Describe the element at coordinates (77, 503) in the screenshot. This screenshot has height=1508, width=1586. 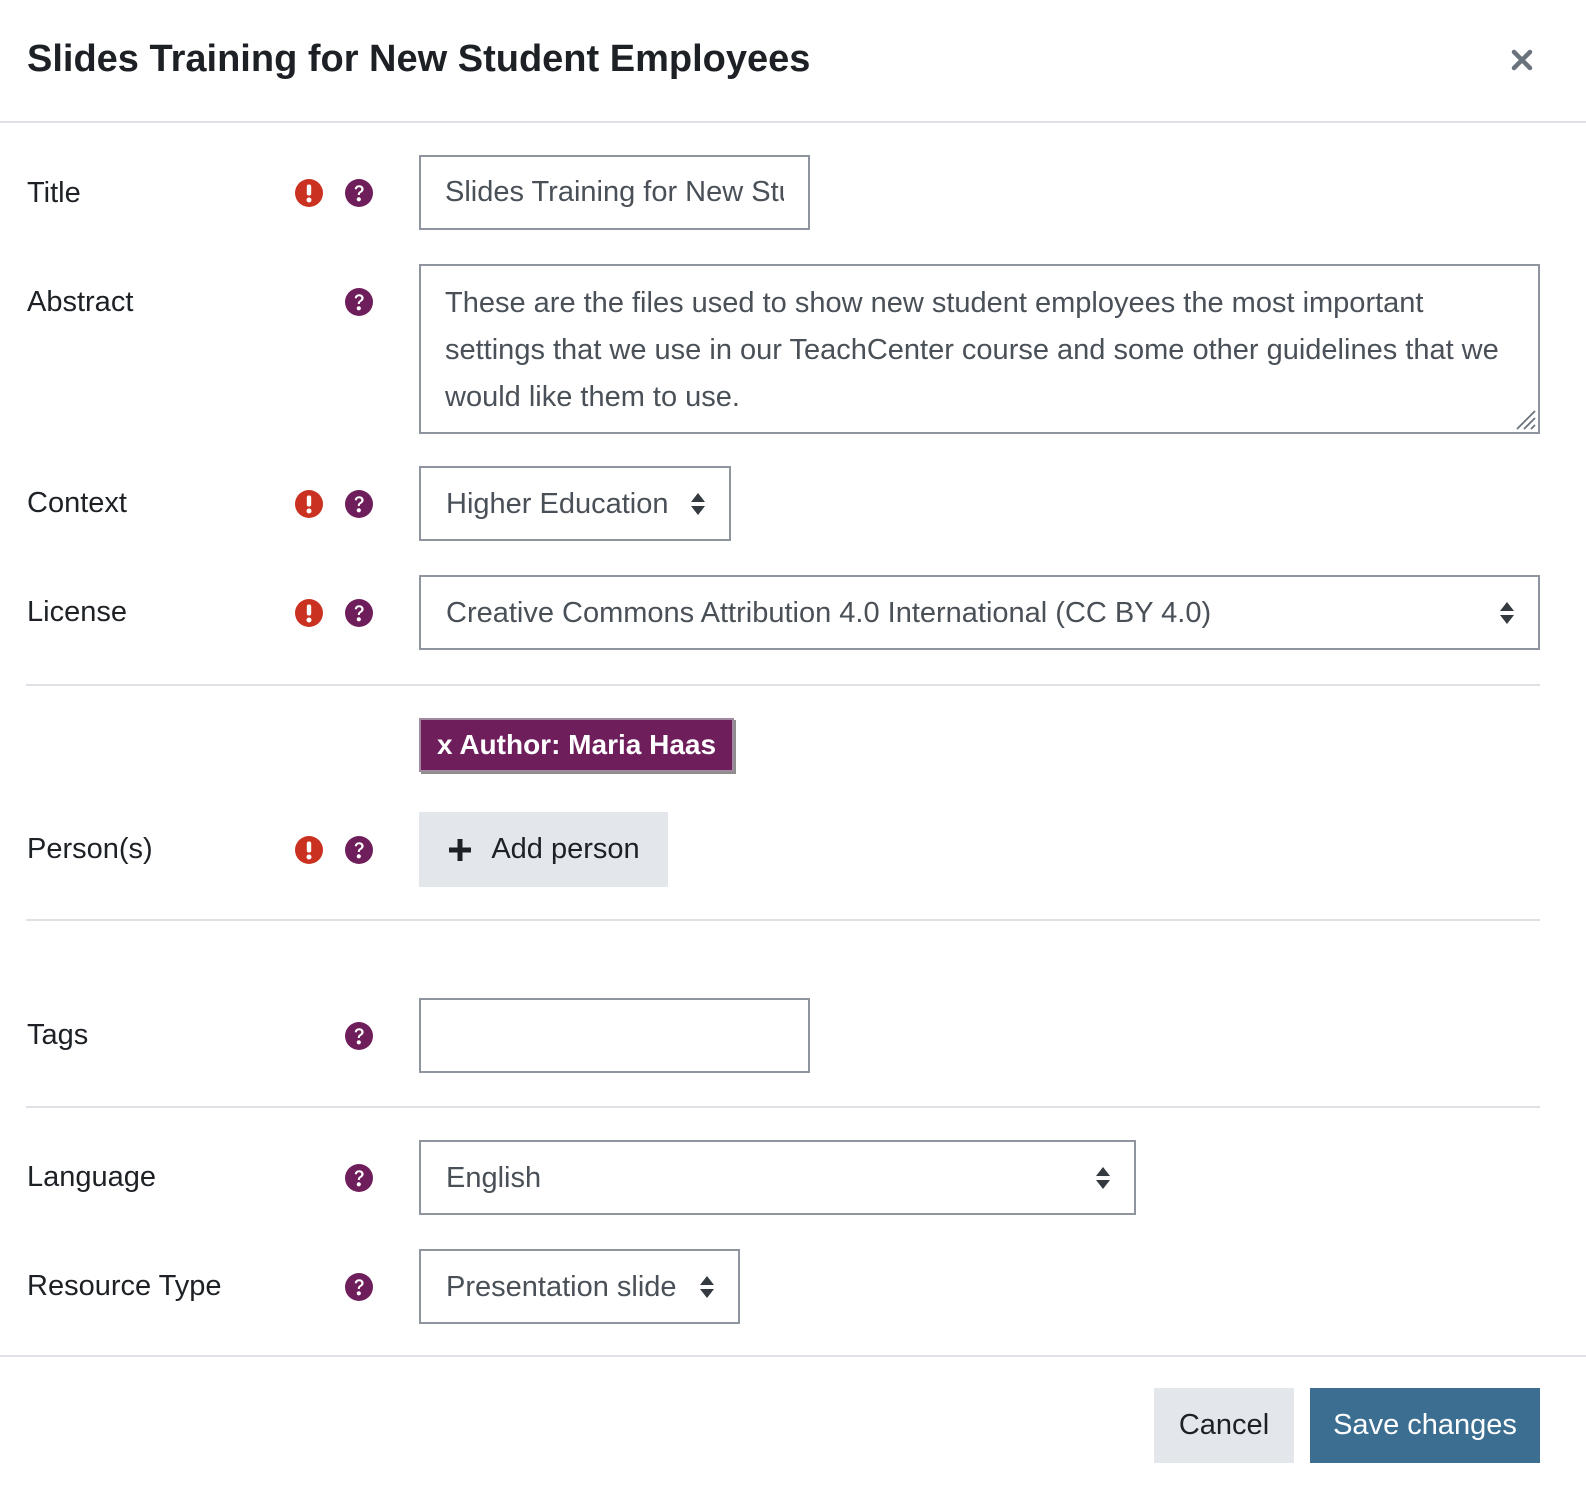
I see `context-label: Context` at that location.